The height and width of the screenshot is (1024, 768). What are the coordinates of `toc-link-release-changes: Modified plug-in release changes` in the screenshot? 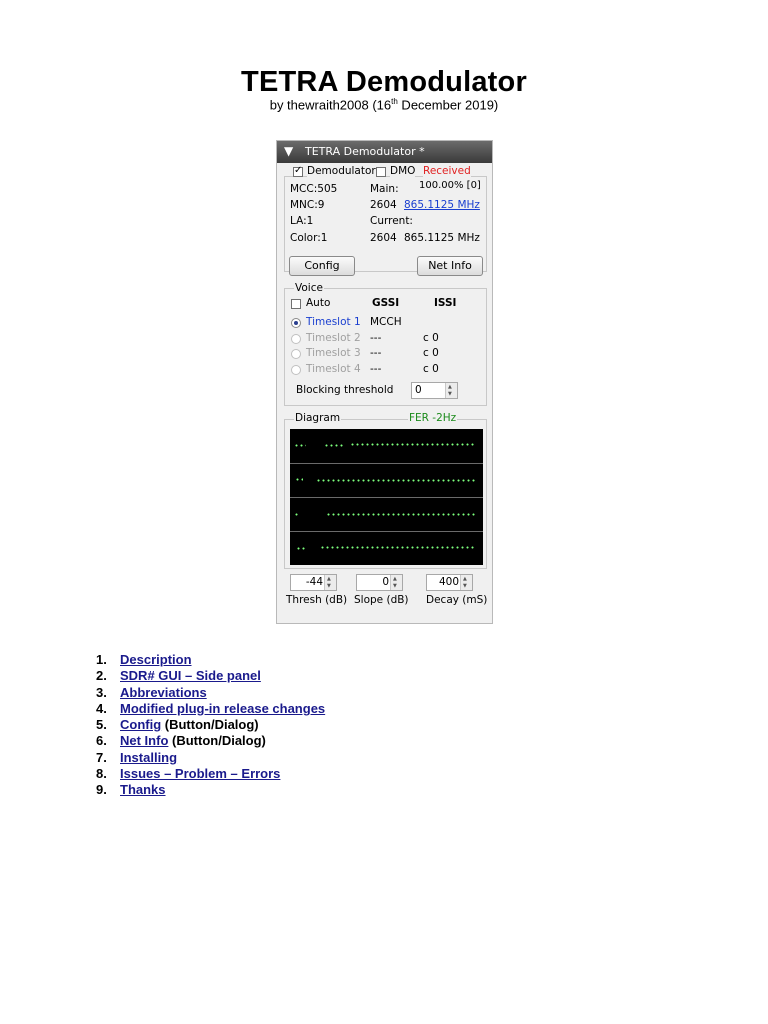 It's located at (222, 708).